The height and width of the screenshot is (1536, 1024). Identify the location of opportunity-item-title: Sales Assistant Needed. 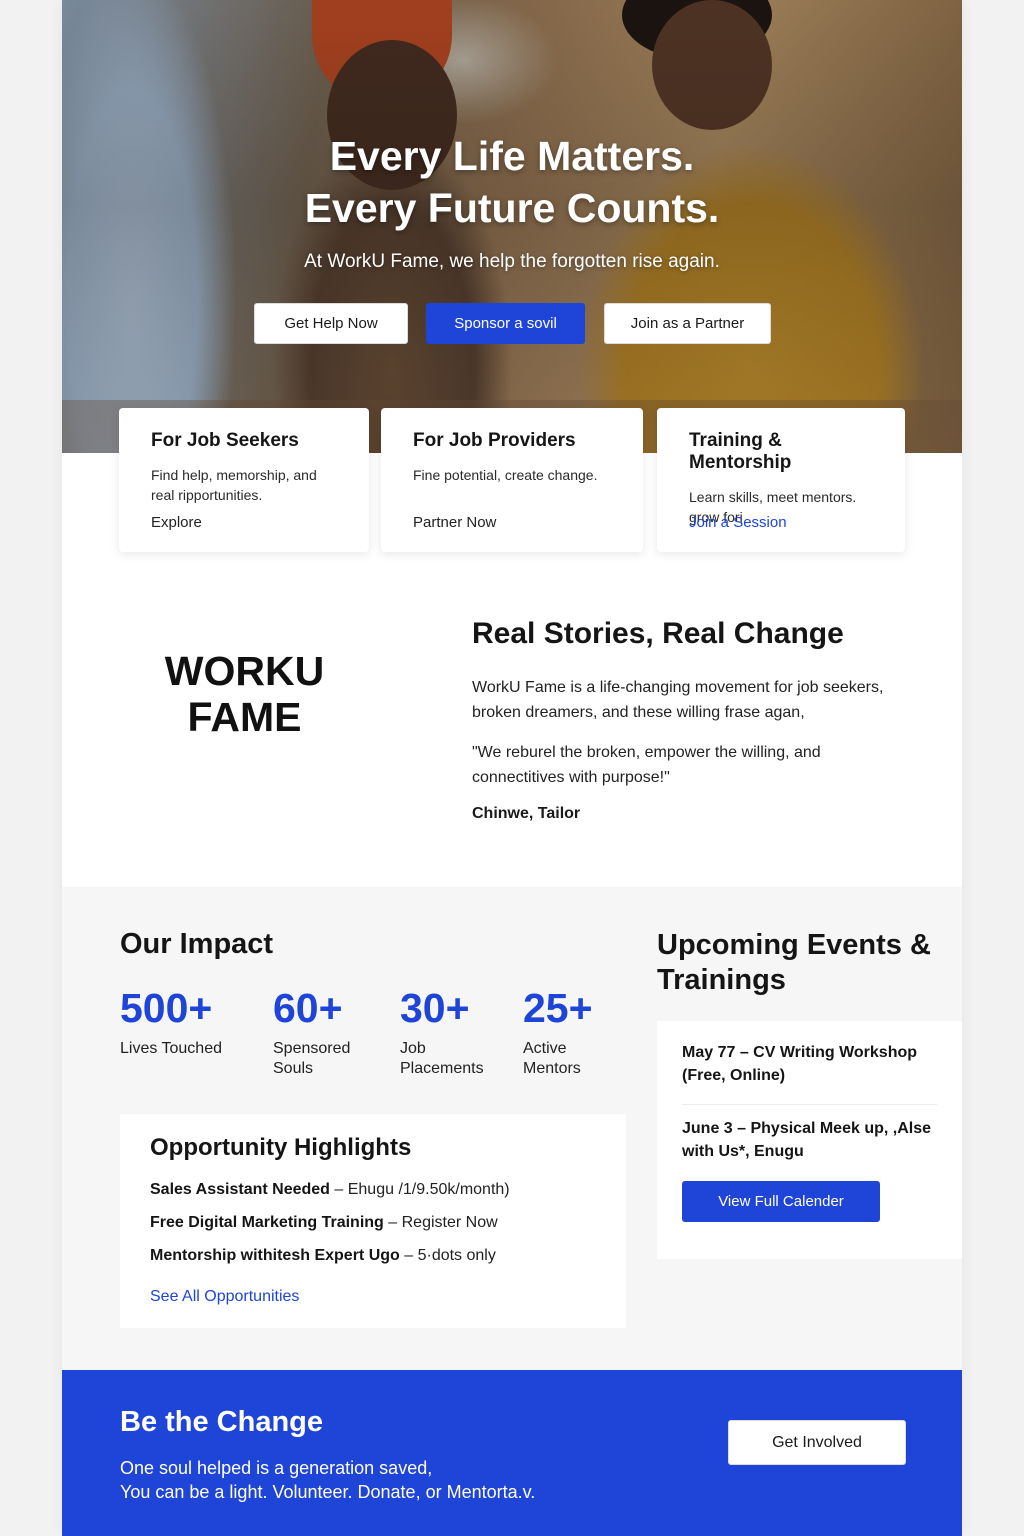
(240, 1189).